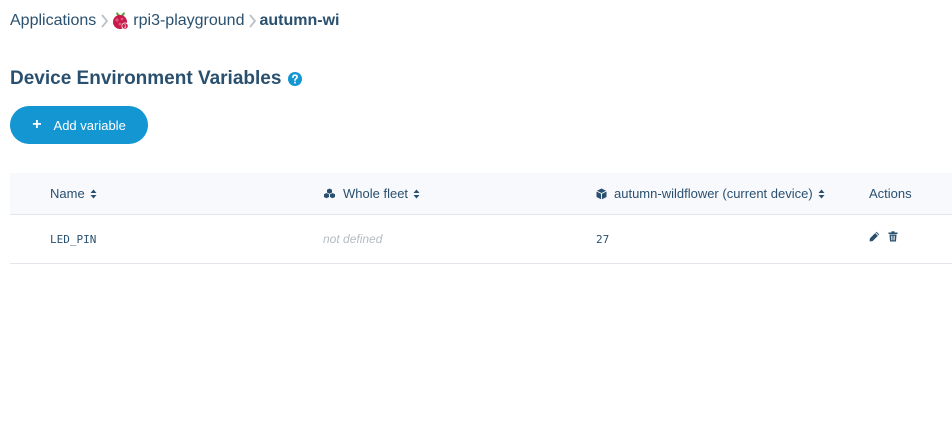 The height and width of the screenshot is (434, 952). What do you see at coordinates (120, 21) in the screenshot?
I see `raspberry-pi-icon: 3` at bounding box center [120, 21].